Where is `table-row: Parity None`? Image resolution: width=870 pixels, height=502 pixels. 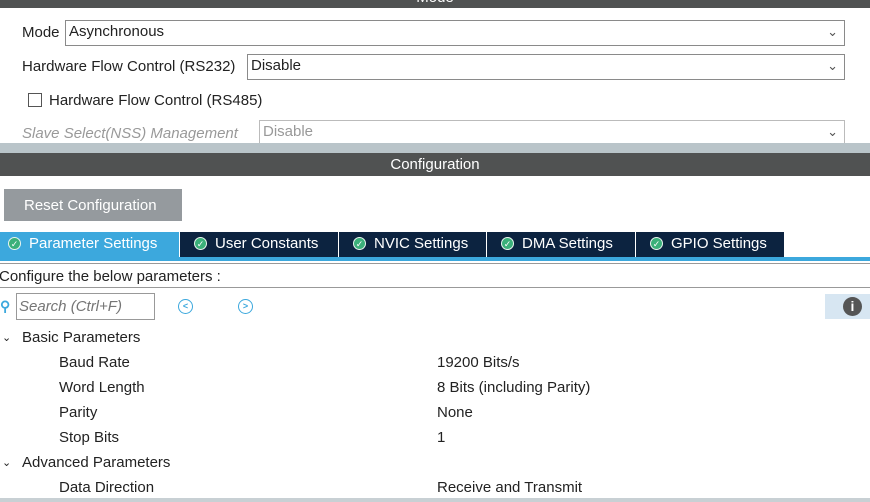 table-row: Parity None is located at coordinates (435, 412).